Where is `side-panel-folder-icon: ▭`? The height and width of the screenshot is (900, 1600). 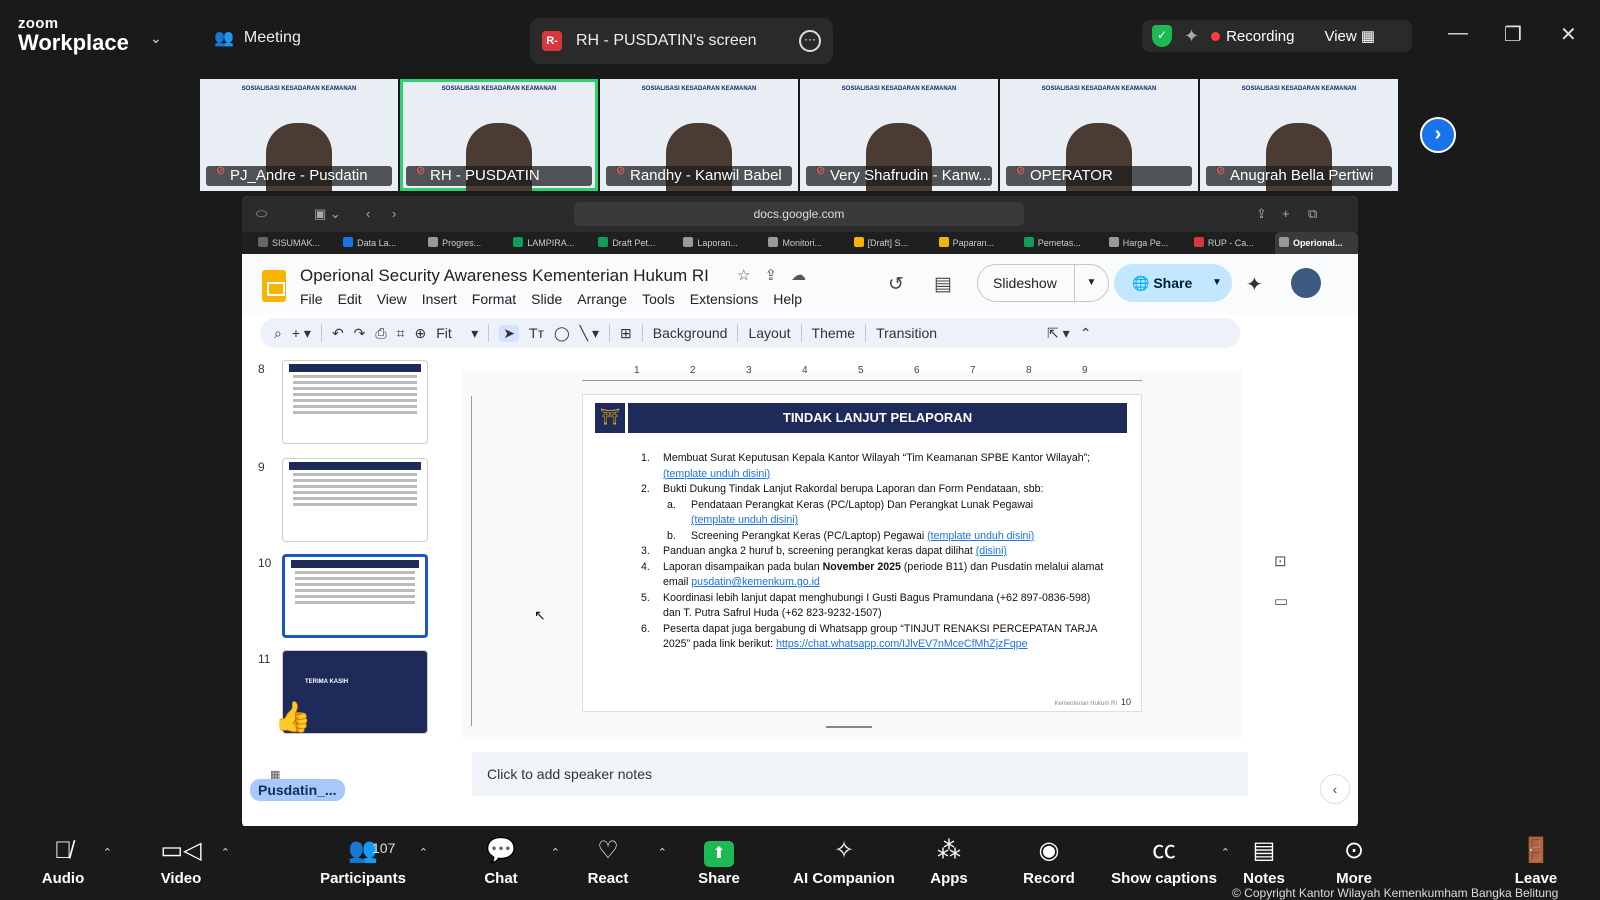
side-panel-folder-icon: ▭ is located at coordinates (1281, 601).